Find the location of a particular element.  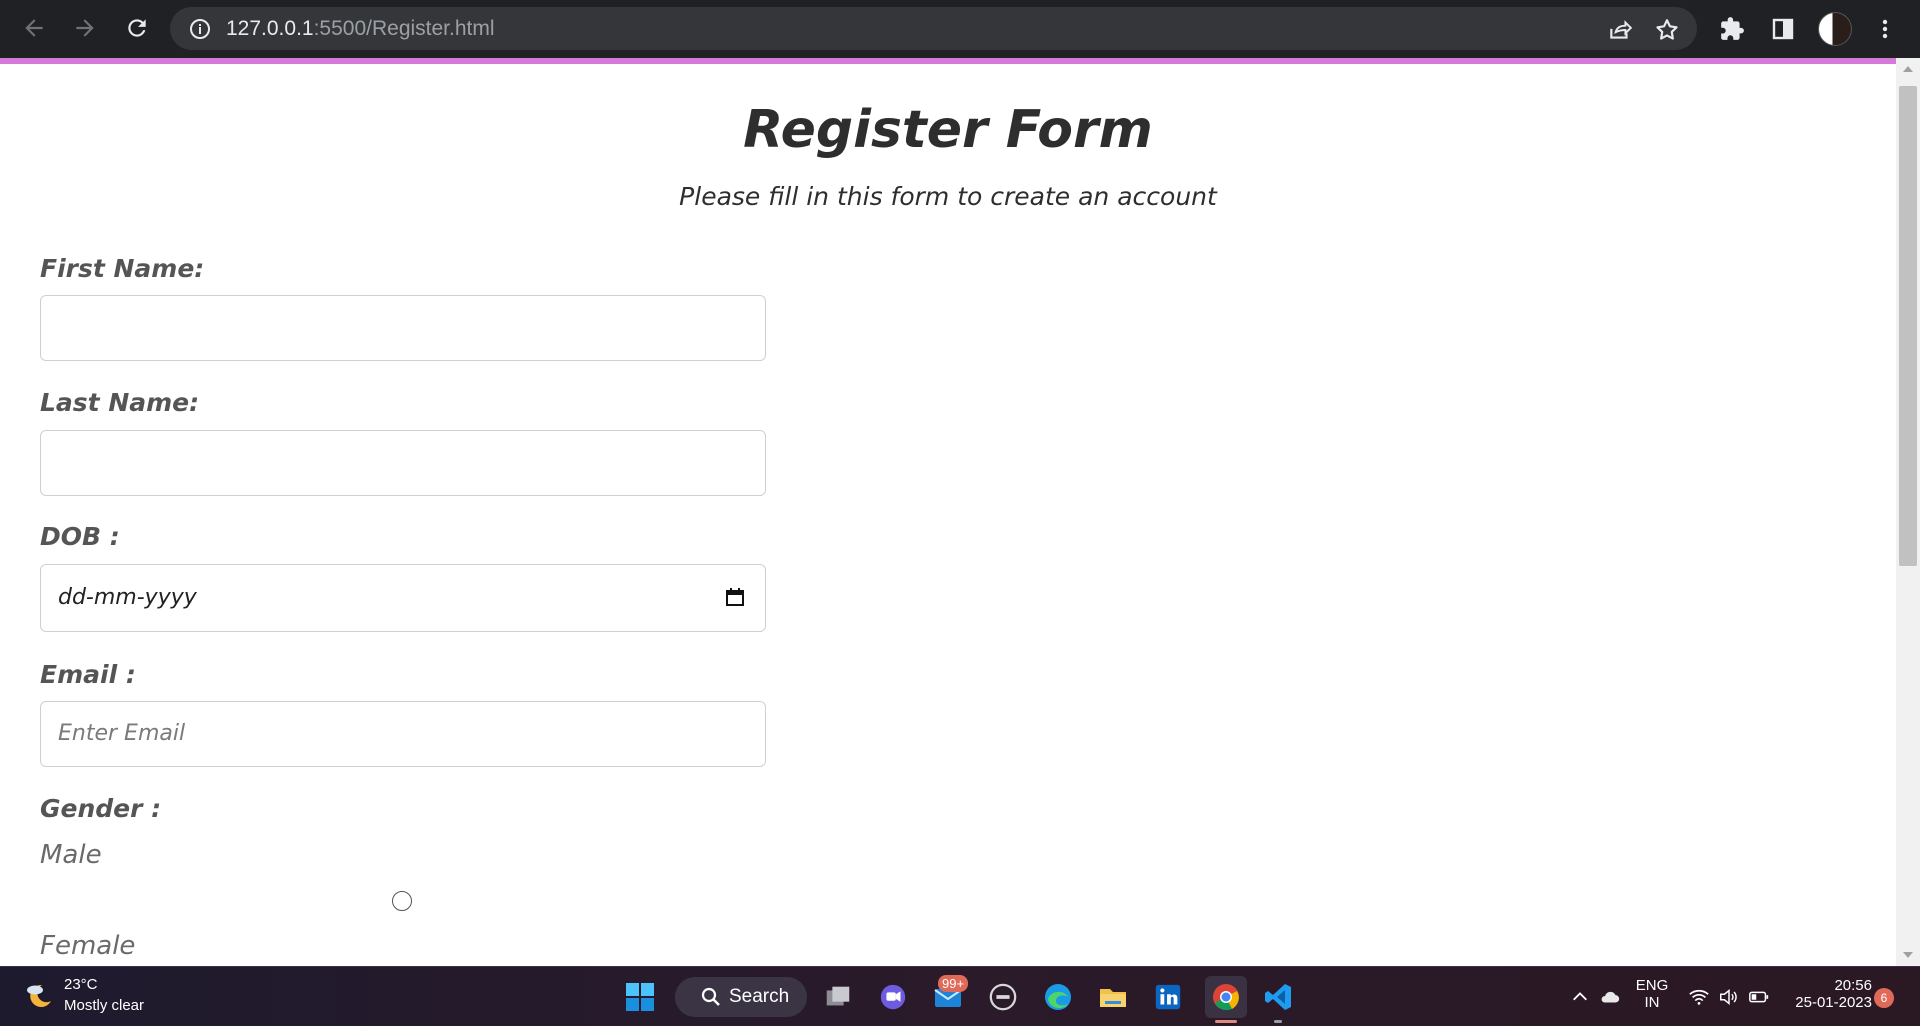

vscode-app is located at coordinates (1278, 997).